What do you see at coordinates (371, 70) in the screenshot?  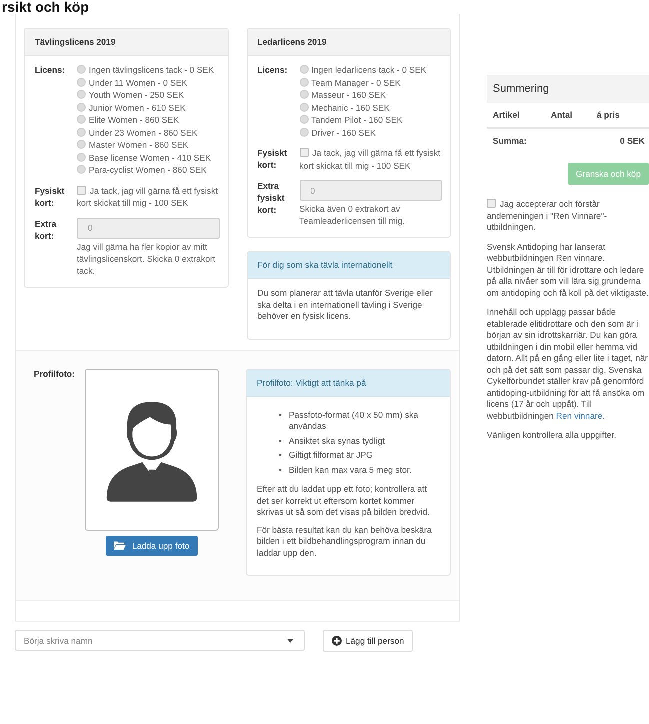 I see `radio-option: Ingen ledarlicens tack - 0 SEK` at bounding box center [371, 70].